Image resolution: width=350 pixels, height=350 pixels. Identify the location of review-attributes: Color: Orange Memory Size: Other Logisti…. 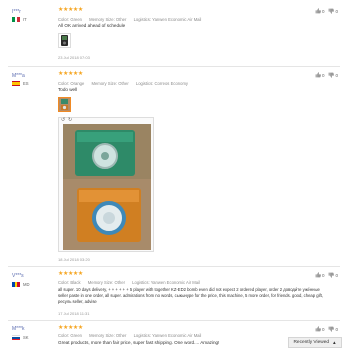
(126, 83).